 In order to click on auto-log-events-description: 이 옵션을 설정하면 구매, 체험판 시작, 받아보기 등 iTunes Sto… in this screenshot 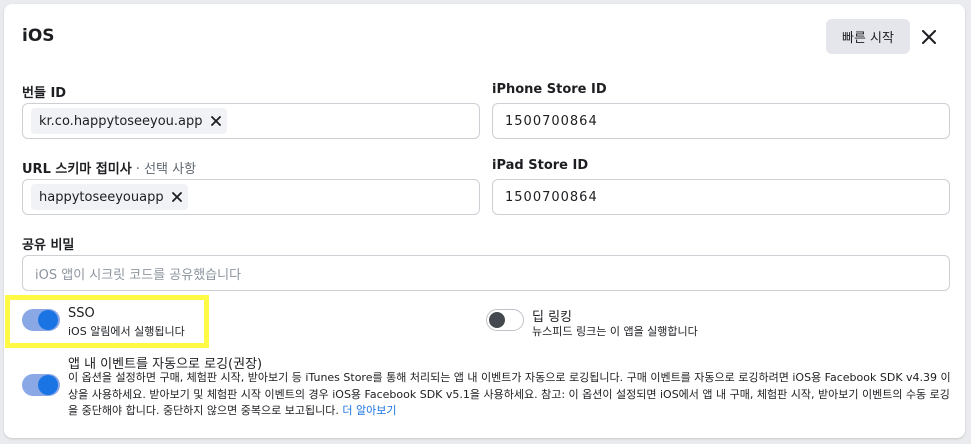, I will do `click(509, 394)`.